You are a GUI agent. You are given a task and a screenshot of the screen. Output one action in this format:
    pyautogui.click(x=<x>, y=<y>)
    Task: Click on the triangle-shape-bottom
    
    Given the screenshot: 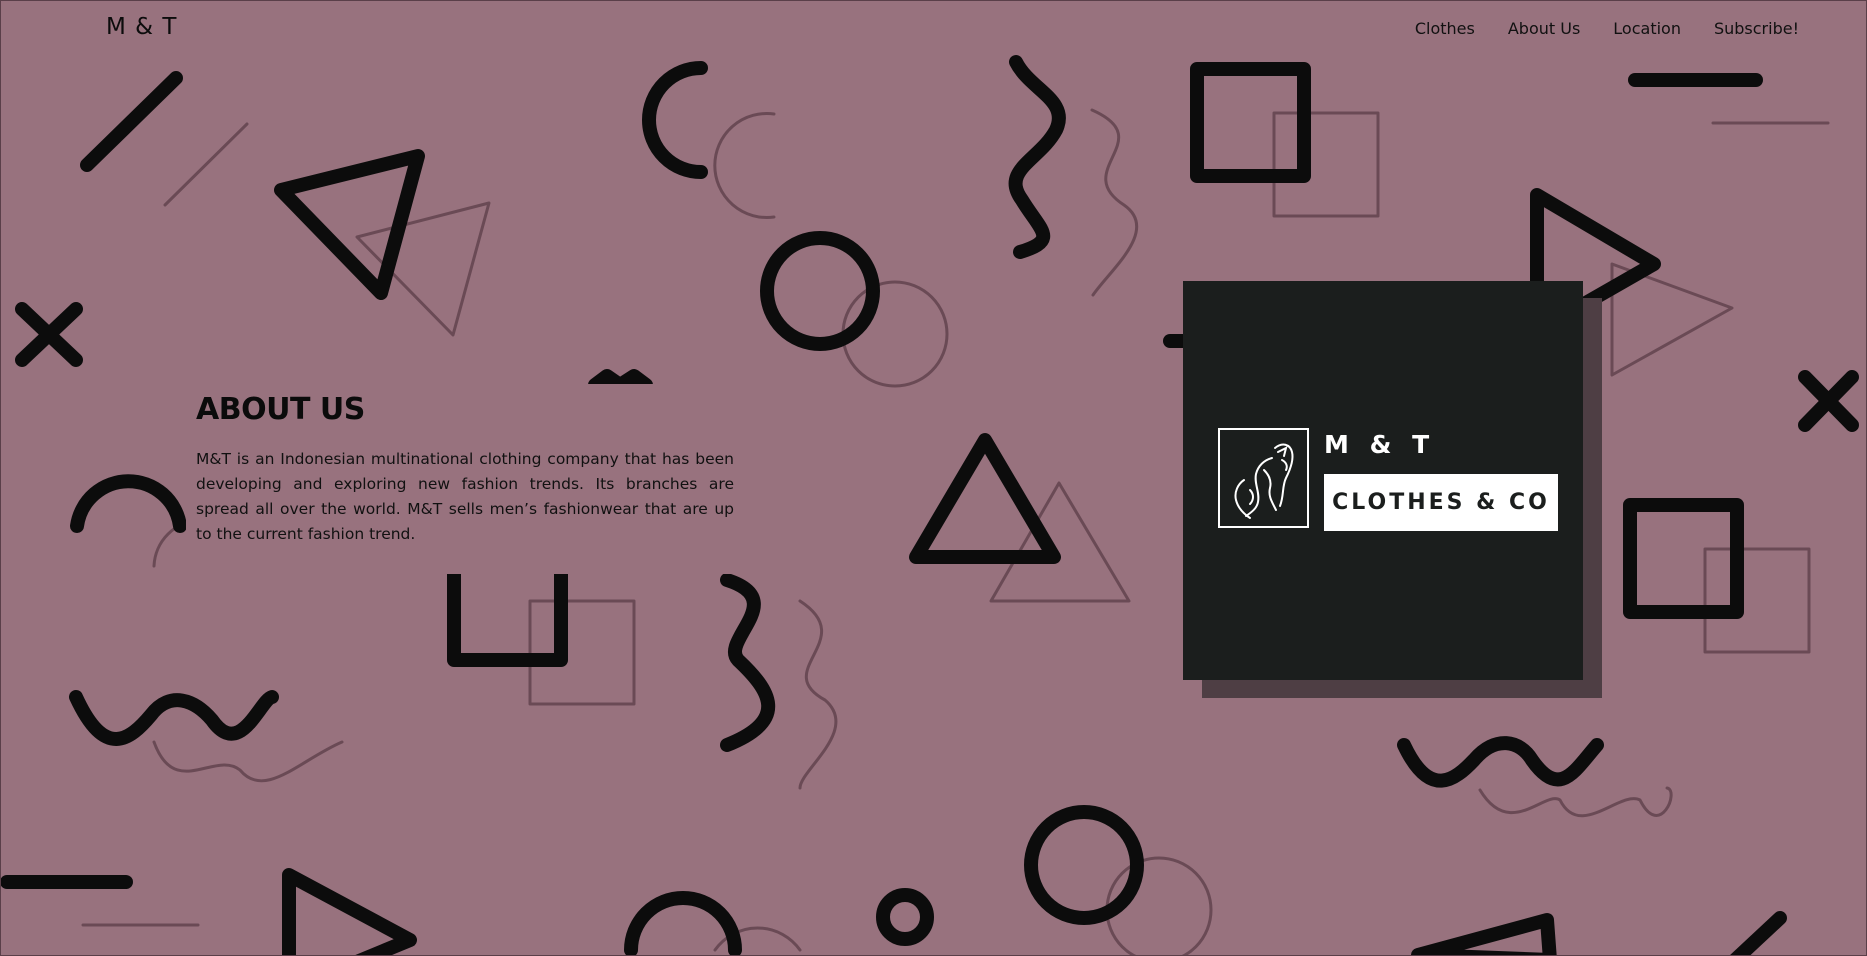 What is the action you would take?
    pyautogui.click(x=349, y=912)
    